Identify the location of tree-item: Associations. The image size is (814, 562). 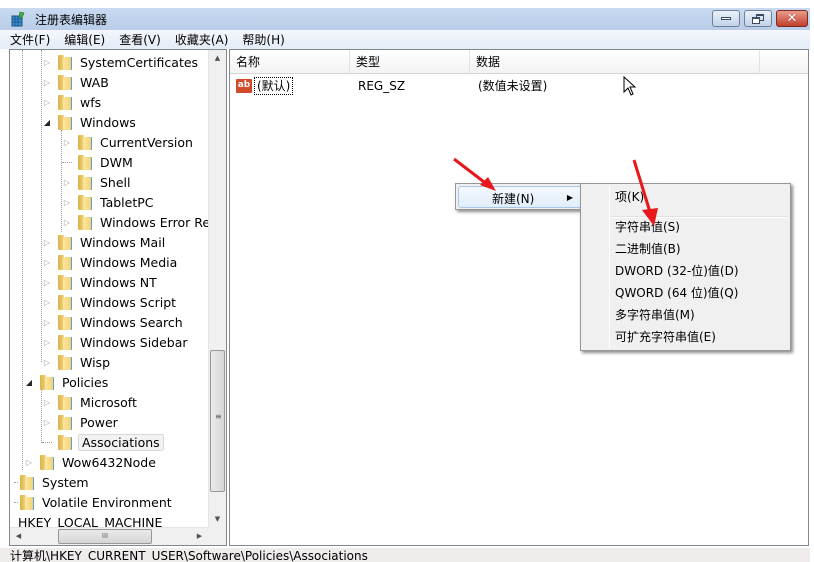
(103, 442).